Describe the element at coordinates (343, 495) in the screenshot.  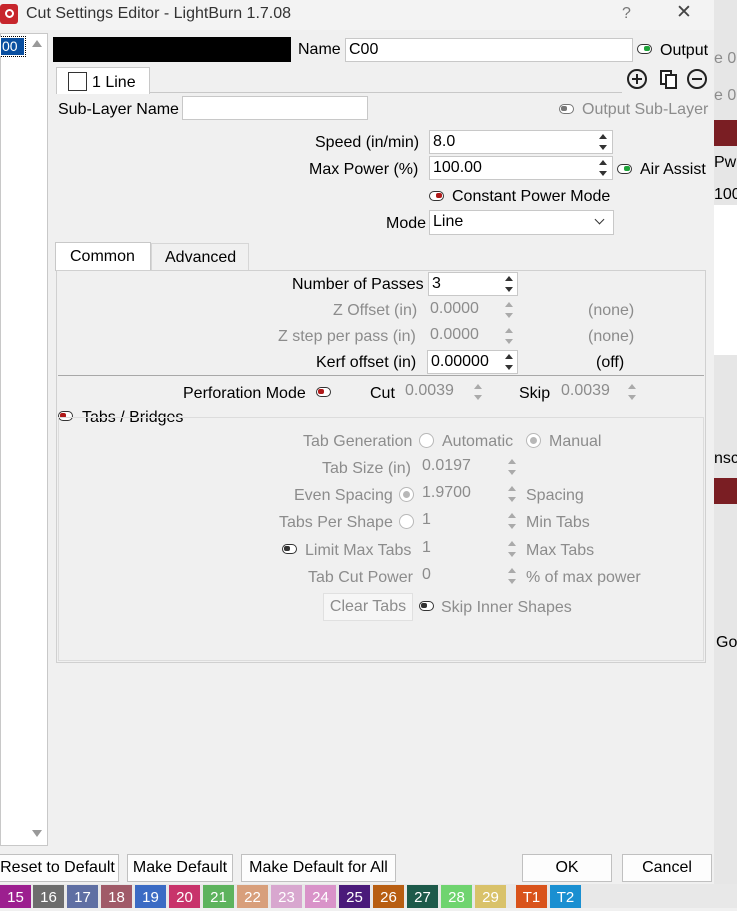
I see `even-spacing-label: Even Spacing` at that location.